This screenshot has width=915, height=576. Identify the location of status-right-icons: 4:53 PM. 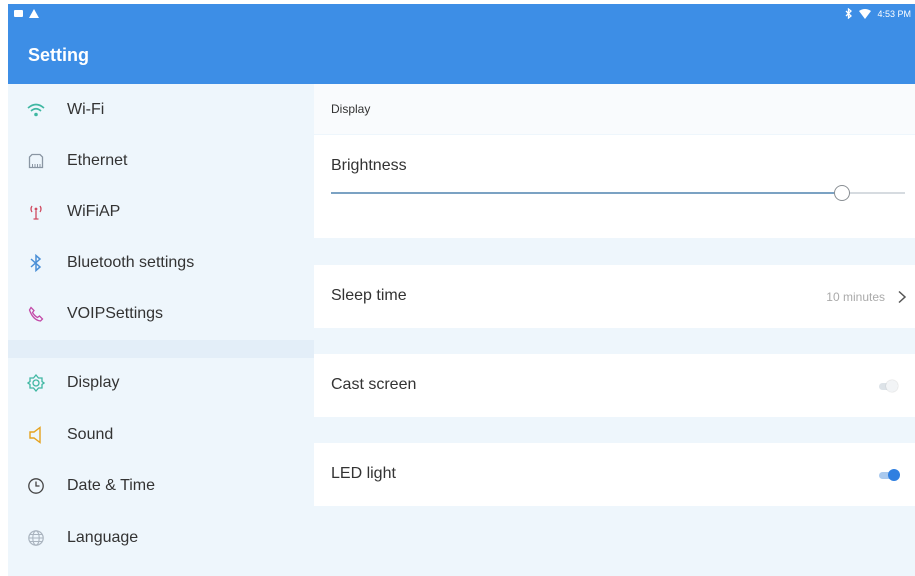
(878, 13).